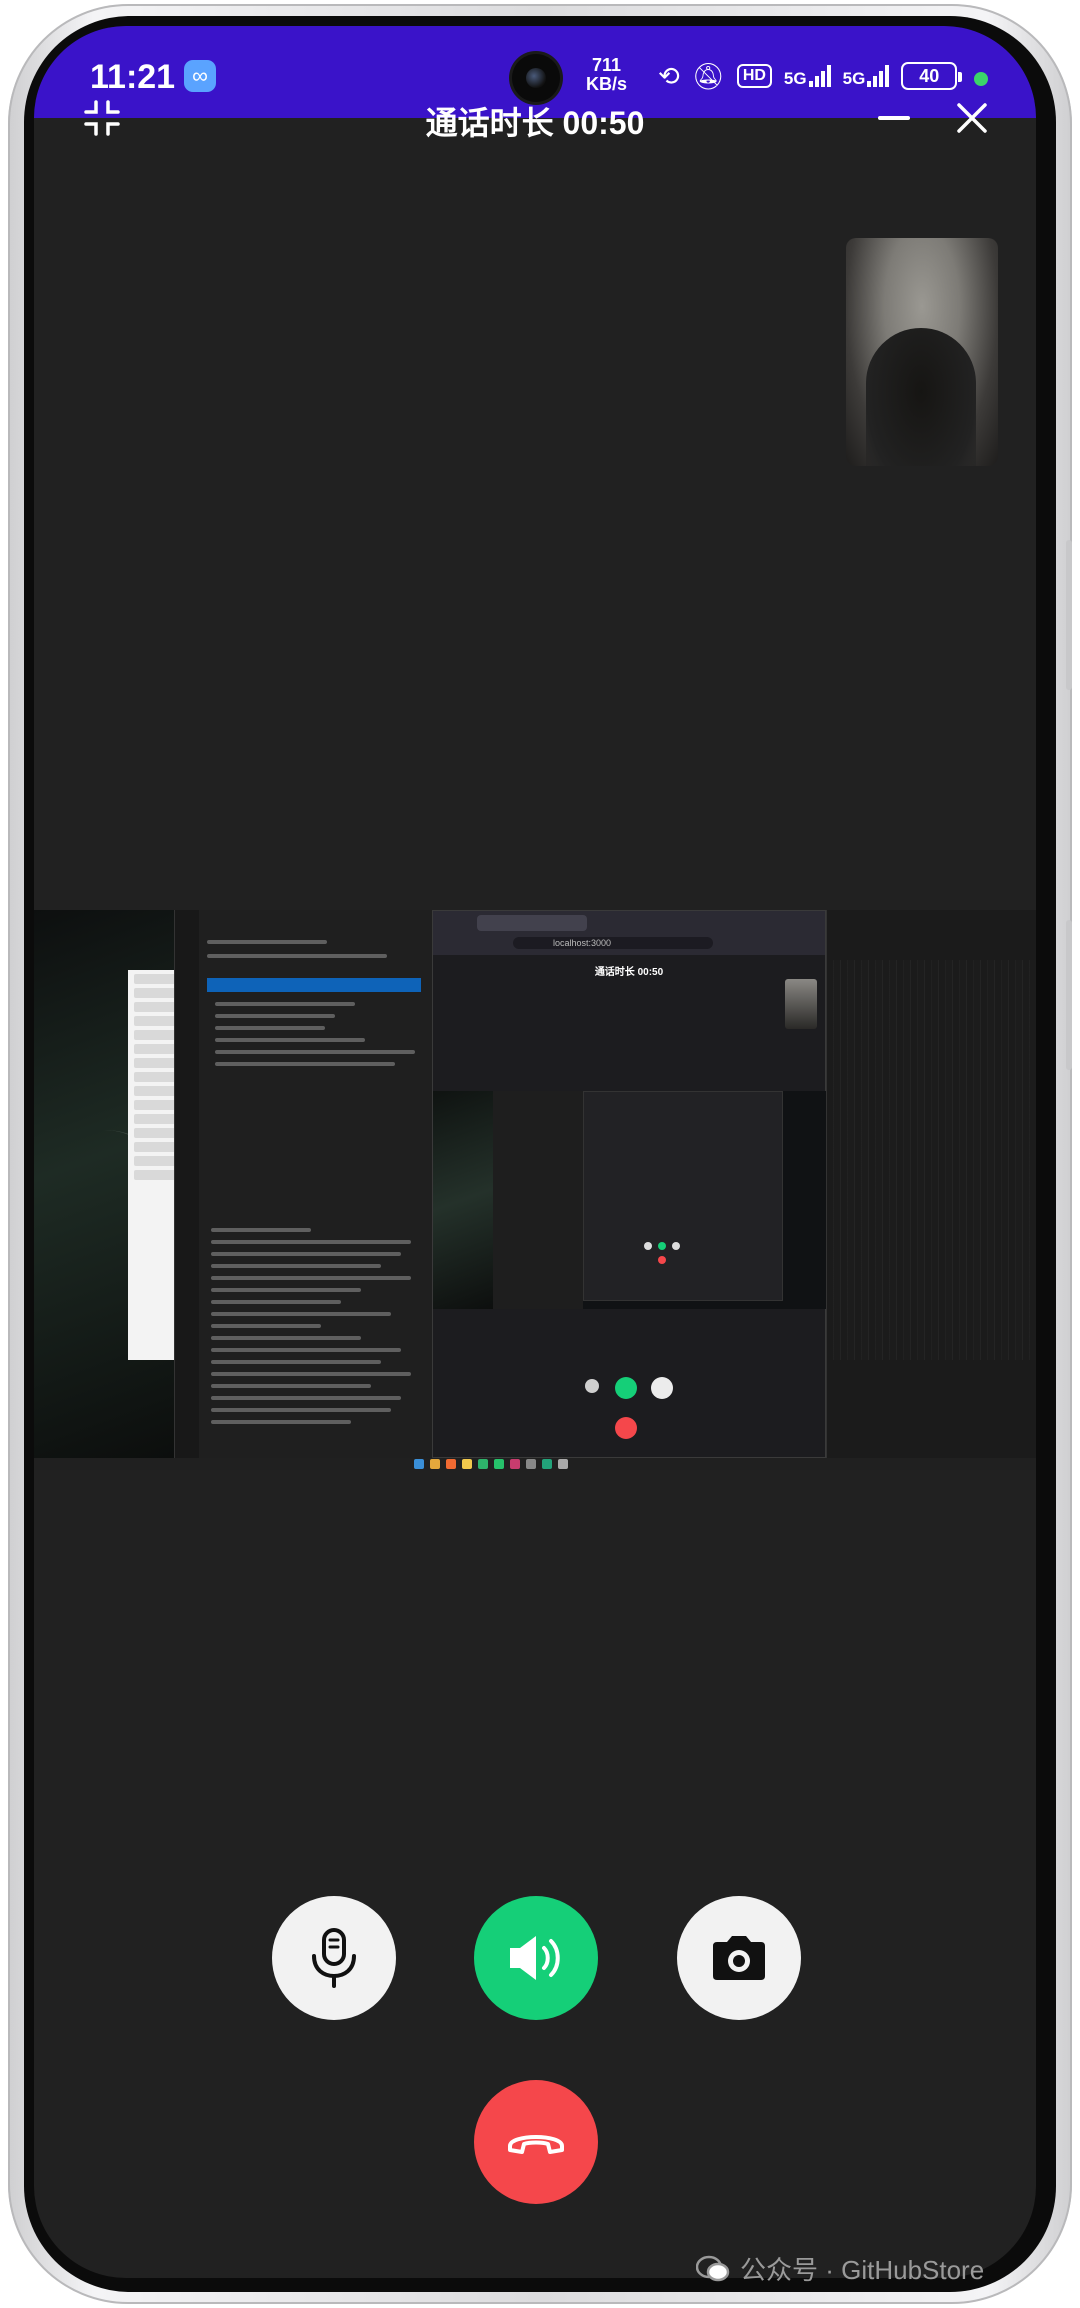  I want to click on remote-hangup-icon, so click(626, 1428).